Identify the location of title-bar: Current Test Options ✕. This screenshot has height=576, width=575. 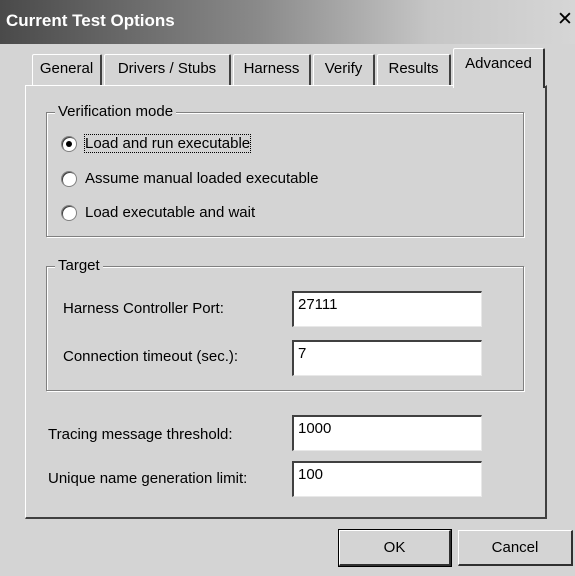
(287, 22).